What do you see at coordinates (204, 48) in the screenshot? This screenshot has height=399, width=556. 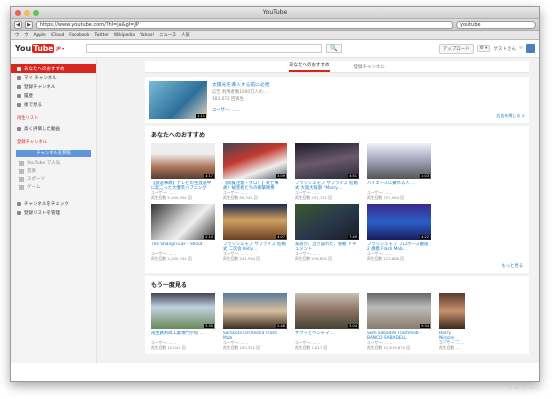 I see `search-input` at bounding box center [204, 48].